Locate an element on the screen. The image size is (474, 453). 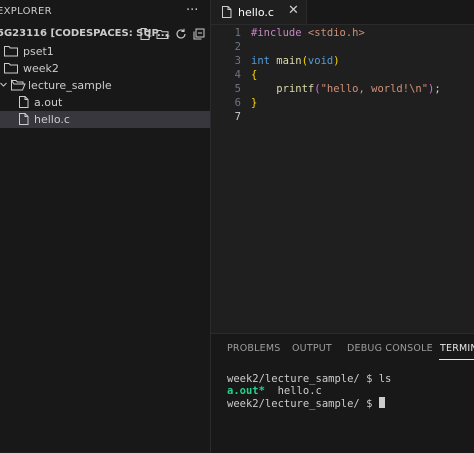
tree-item-hello-c: hello.c is located at coordinates (105, 119).